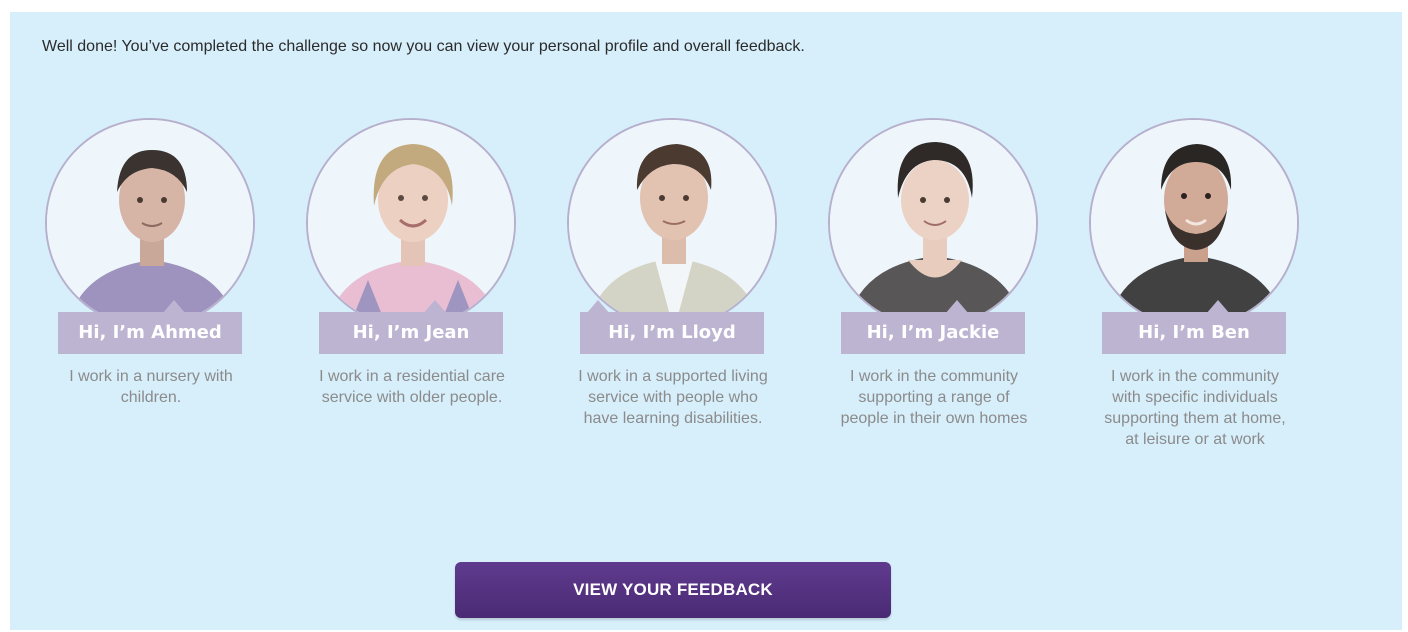  I want to click on ahmed-description: I work in a nursery with children., so click(151, 387).